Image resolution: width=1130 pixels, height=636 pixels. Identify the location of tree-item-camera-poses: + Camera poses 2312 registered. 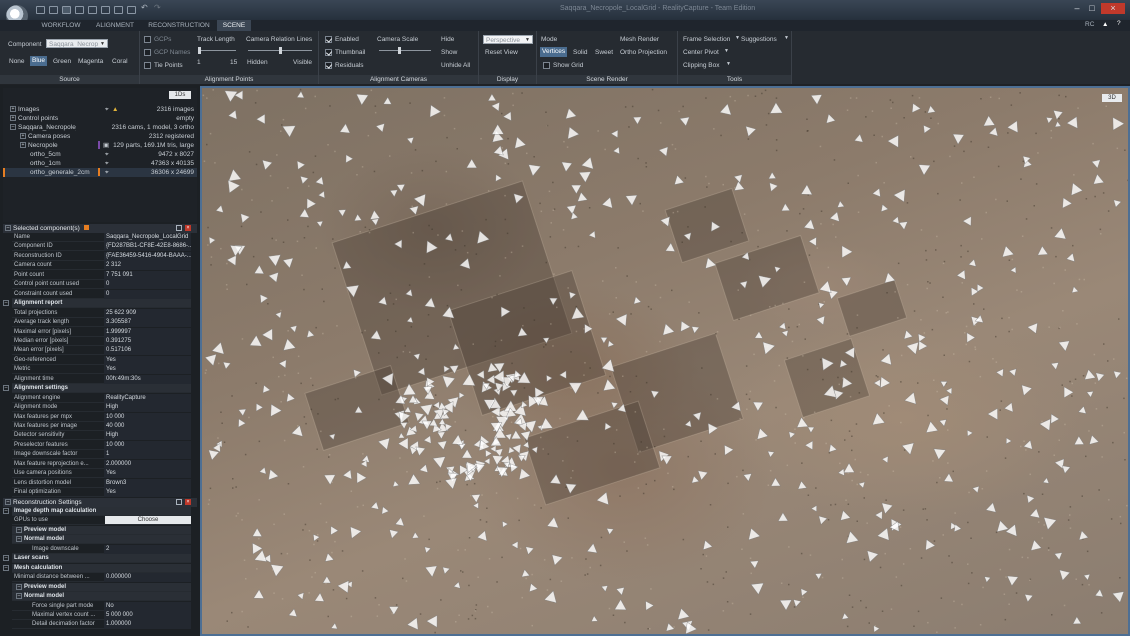
(100, 136).